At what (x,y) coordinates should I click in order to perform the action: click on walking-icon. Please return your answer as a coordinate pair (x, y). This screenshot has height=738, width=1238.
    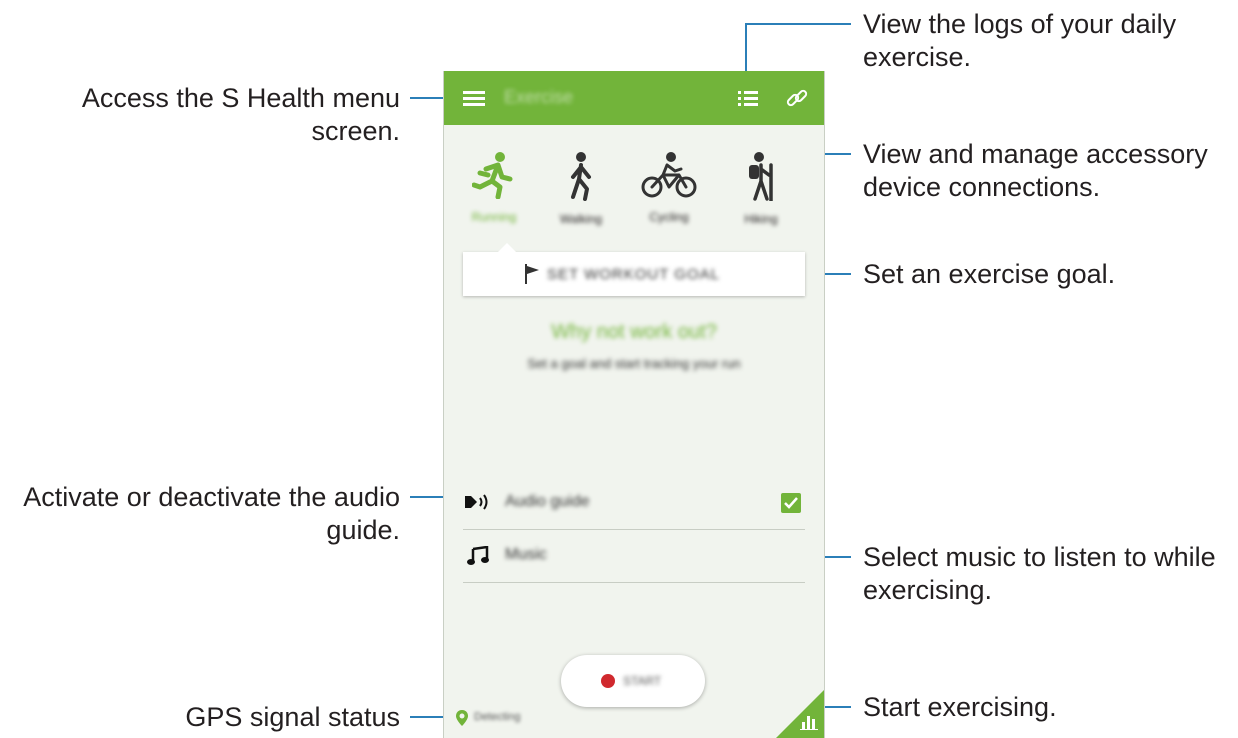
    Looking at the image, I should click on (581, 176).